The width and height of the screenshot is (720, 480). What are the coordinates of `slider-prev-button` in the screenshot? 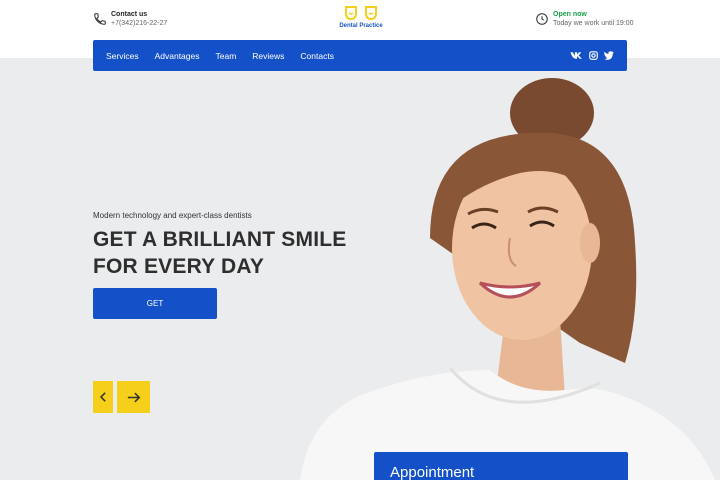 It's located at (103, 397).